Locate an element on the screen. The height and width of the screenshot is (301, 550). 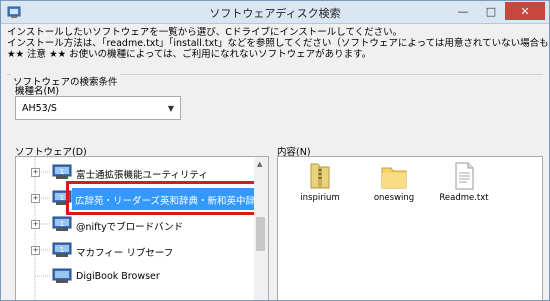
tree-scrollbar: ▲ is located at coordinates (261, 228).